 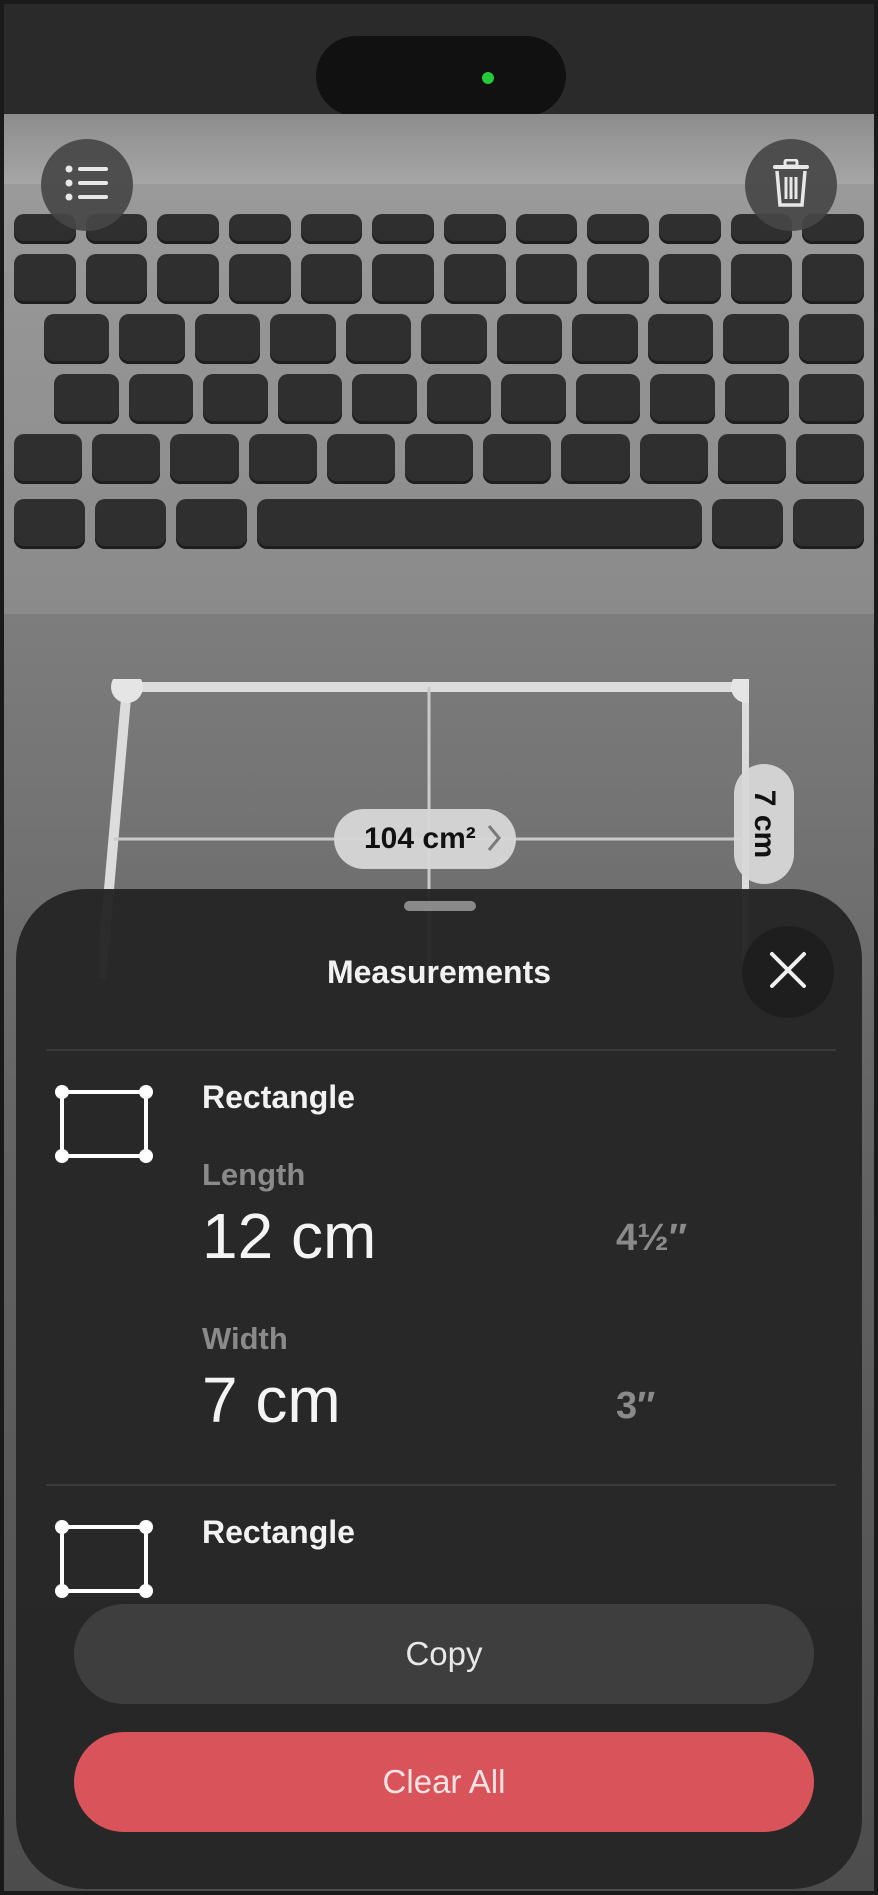 What do you see at coordinates (652, 1238) in the screenshot?
I see `length-imperial-value: 4½″` at bounding box center [652, 1238].